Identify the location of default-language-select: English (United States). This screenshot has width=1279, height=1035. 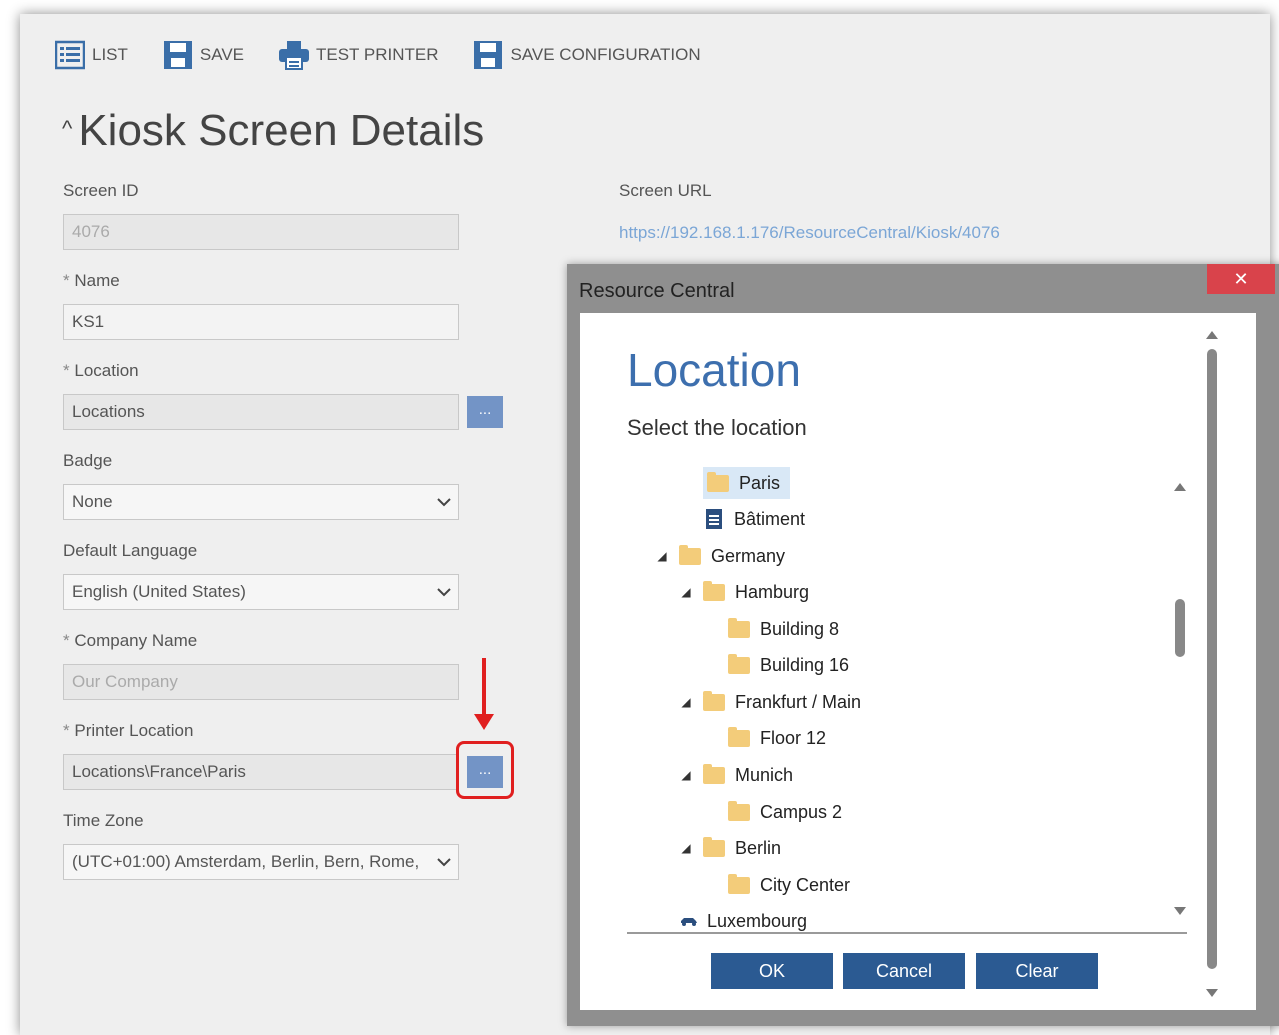
(261, 592).